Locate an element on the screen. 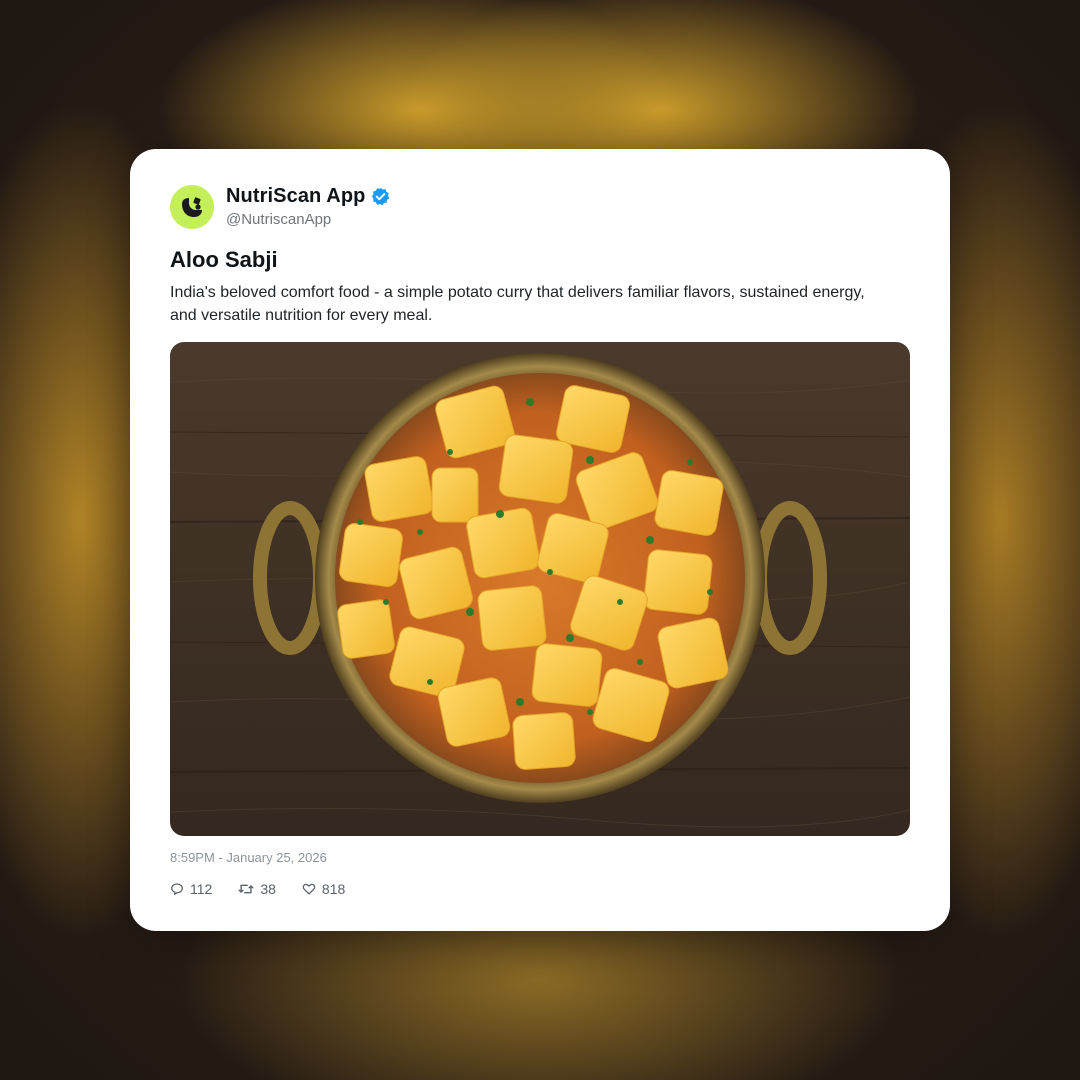 This screenshot has height=1080, width=1080. like-button: 818 is located at coordinates (323, 889).